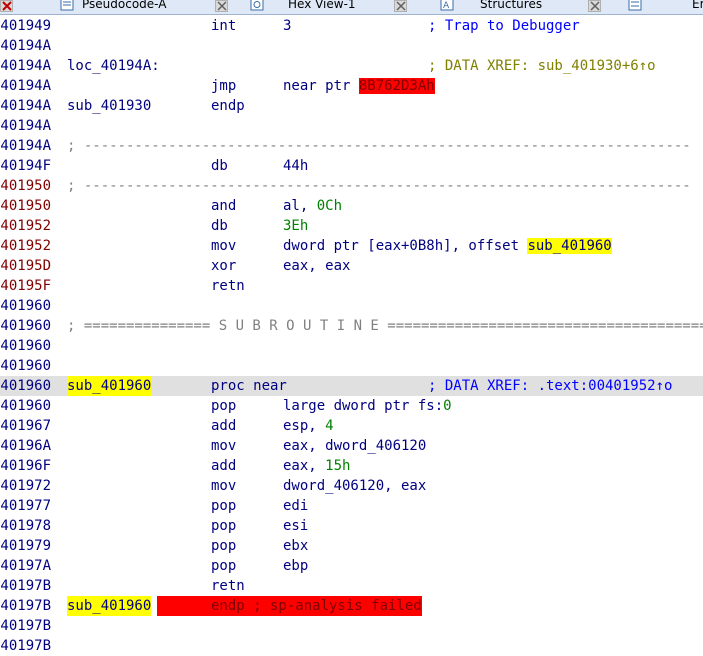 Image resolution: width=703 pixels, height=656 pixels. I want to click on listing-line: 0401977 pop edi, so click(351, 506).